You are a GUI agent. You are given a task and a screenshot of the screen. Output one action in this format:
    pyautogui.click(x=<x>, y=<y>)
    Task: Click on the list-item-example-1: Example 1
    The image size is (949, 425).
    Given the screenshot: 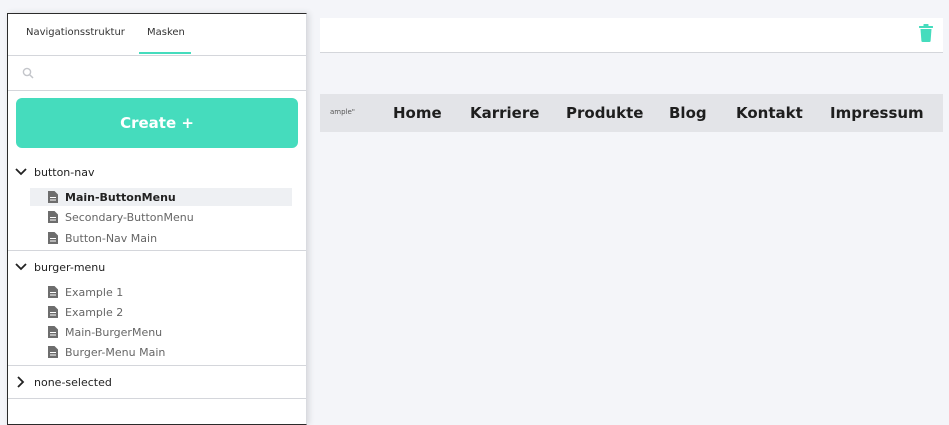 What is the action you would take?
    pyautogui.click(x=161, y=292)
    